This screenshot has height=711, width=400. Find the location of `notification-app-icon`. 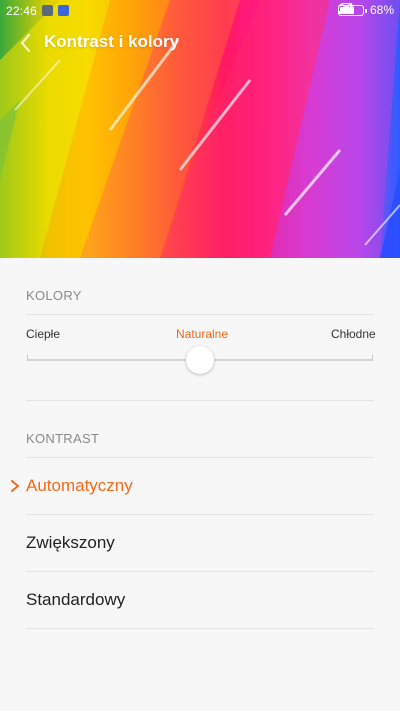

notification-app-icon is located at coordinates (47, 10).